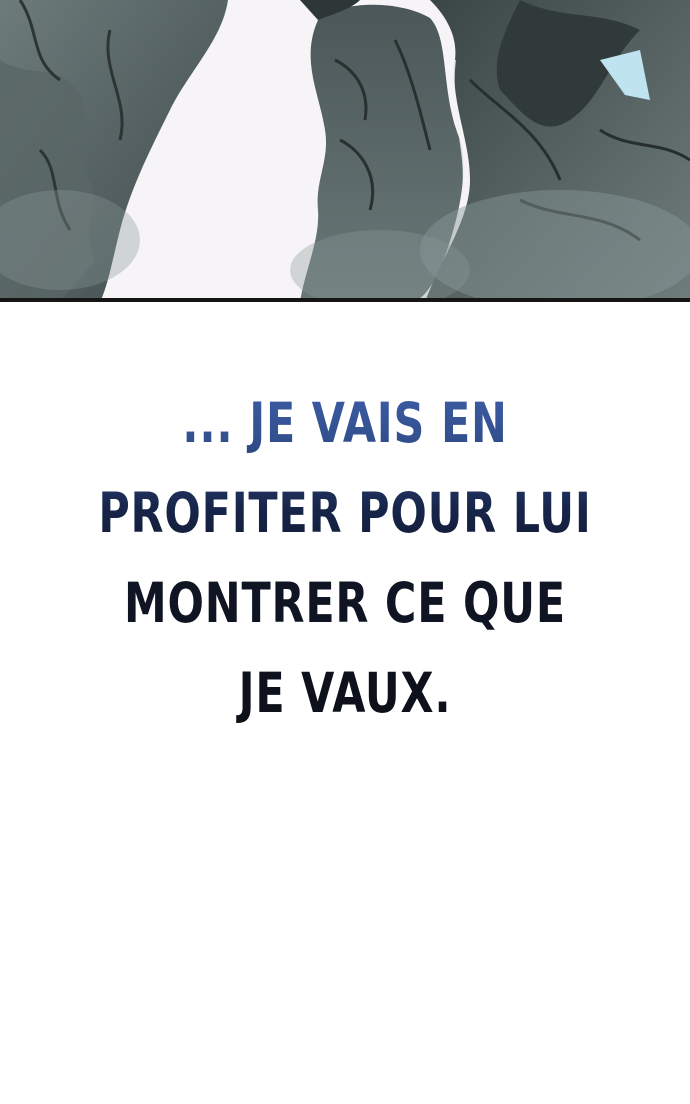  What do you see at coordinates (345, 693) in the screenshot?
I see `caption-line-4: JE VAUX.` at bounding box center [345, 693].